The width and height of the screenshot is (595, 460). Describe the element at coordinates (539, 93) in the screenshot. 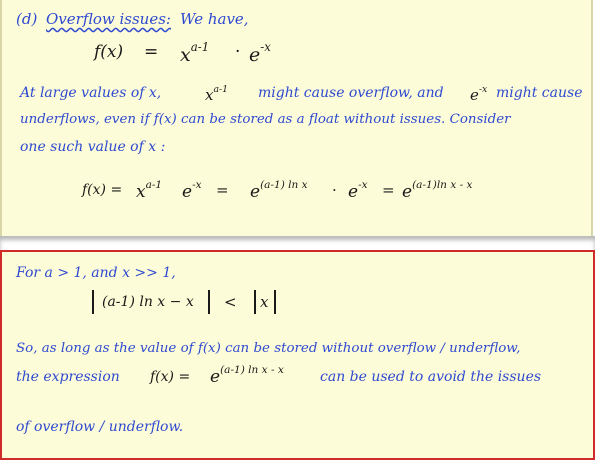

I see `para-line1-c: might cause` at that location.